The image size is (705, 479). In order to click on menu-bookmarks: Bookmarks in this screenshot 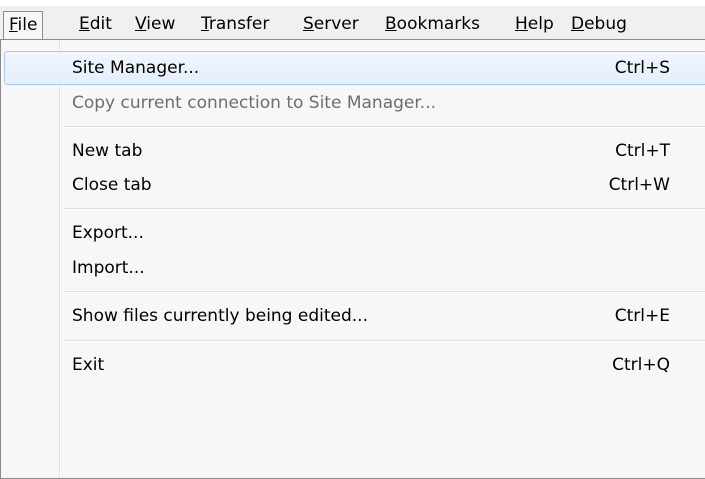, I will do `click(432, 25)`.